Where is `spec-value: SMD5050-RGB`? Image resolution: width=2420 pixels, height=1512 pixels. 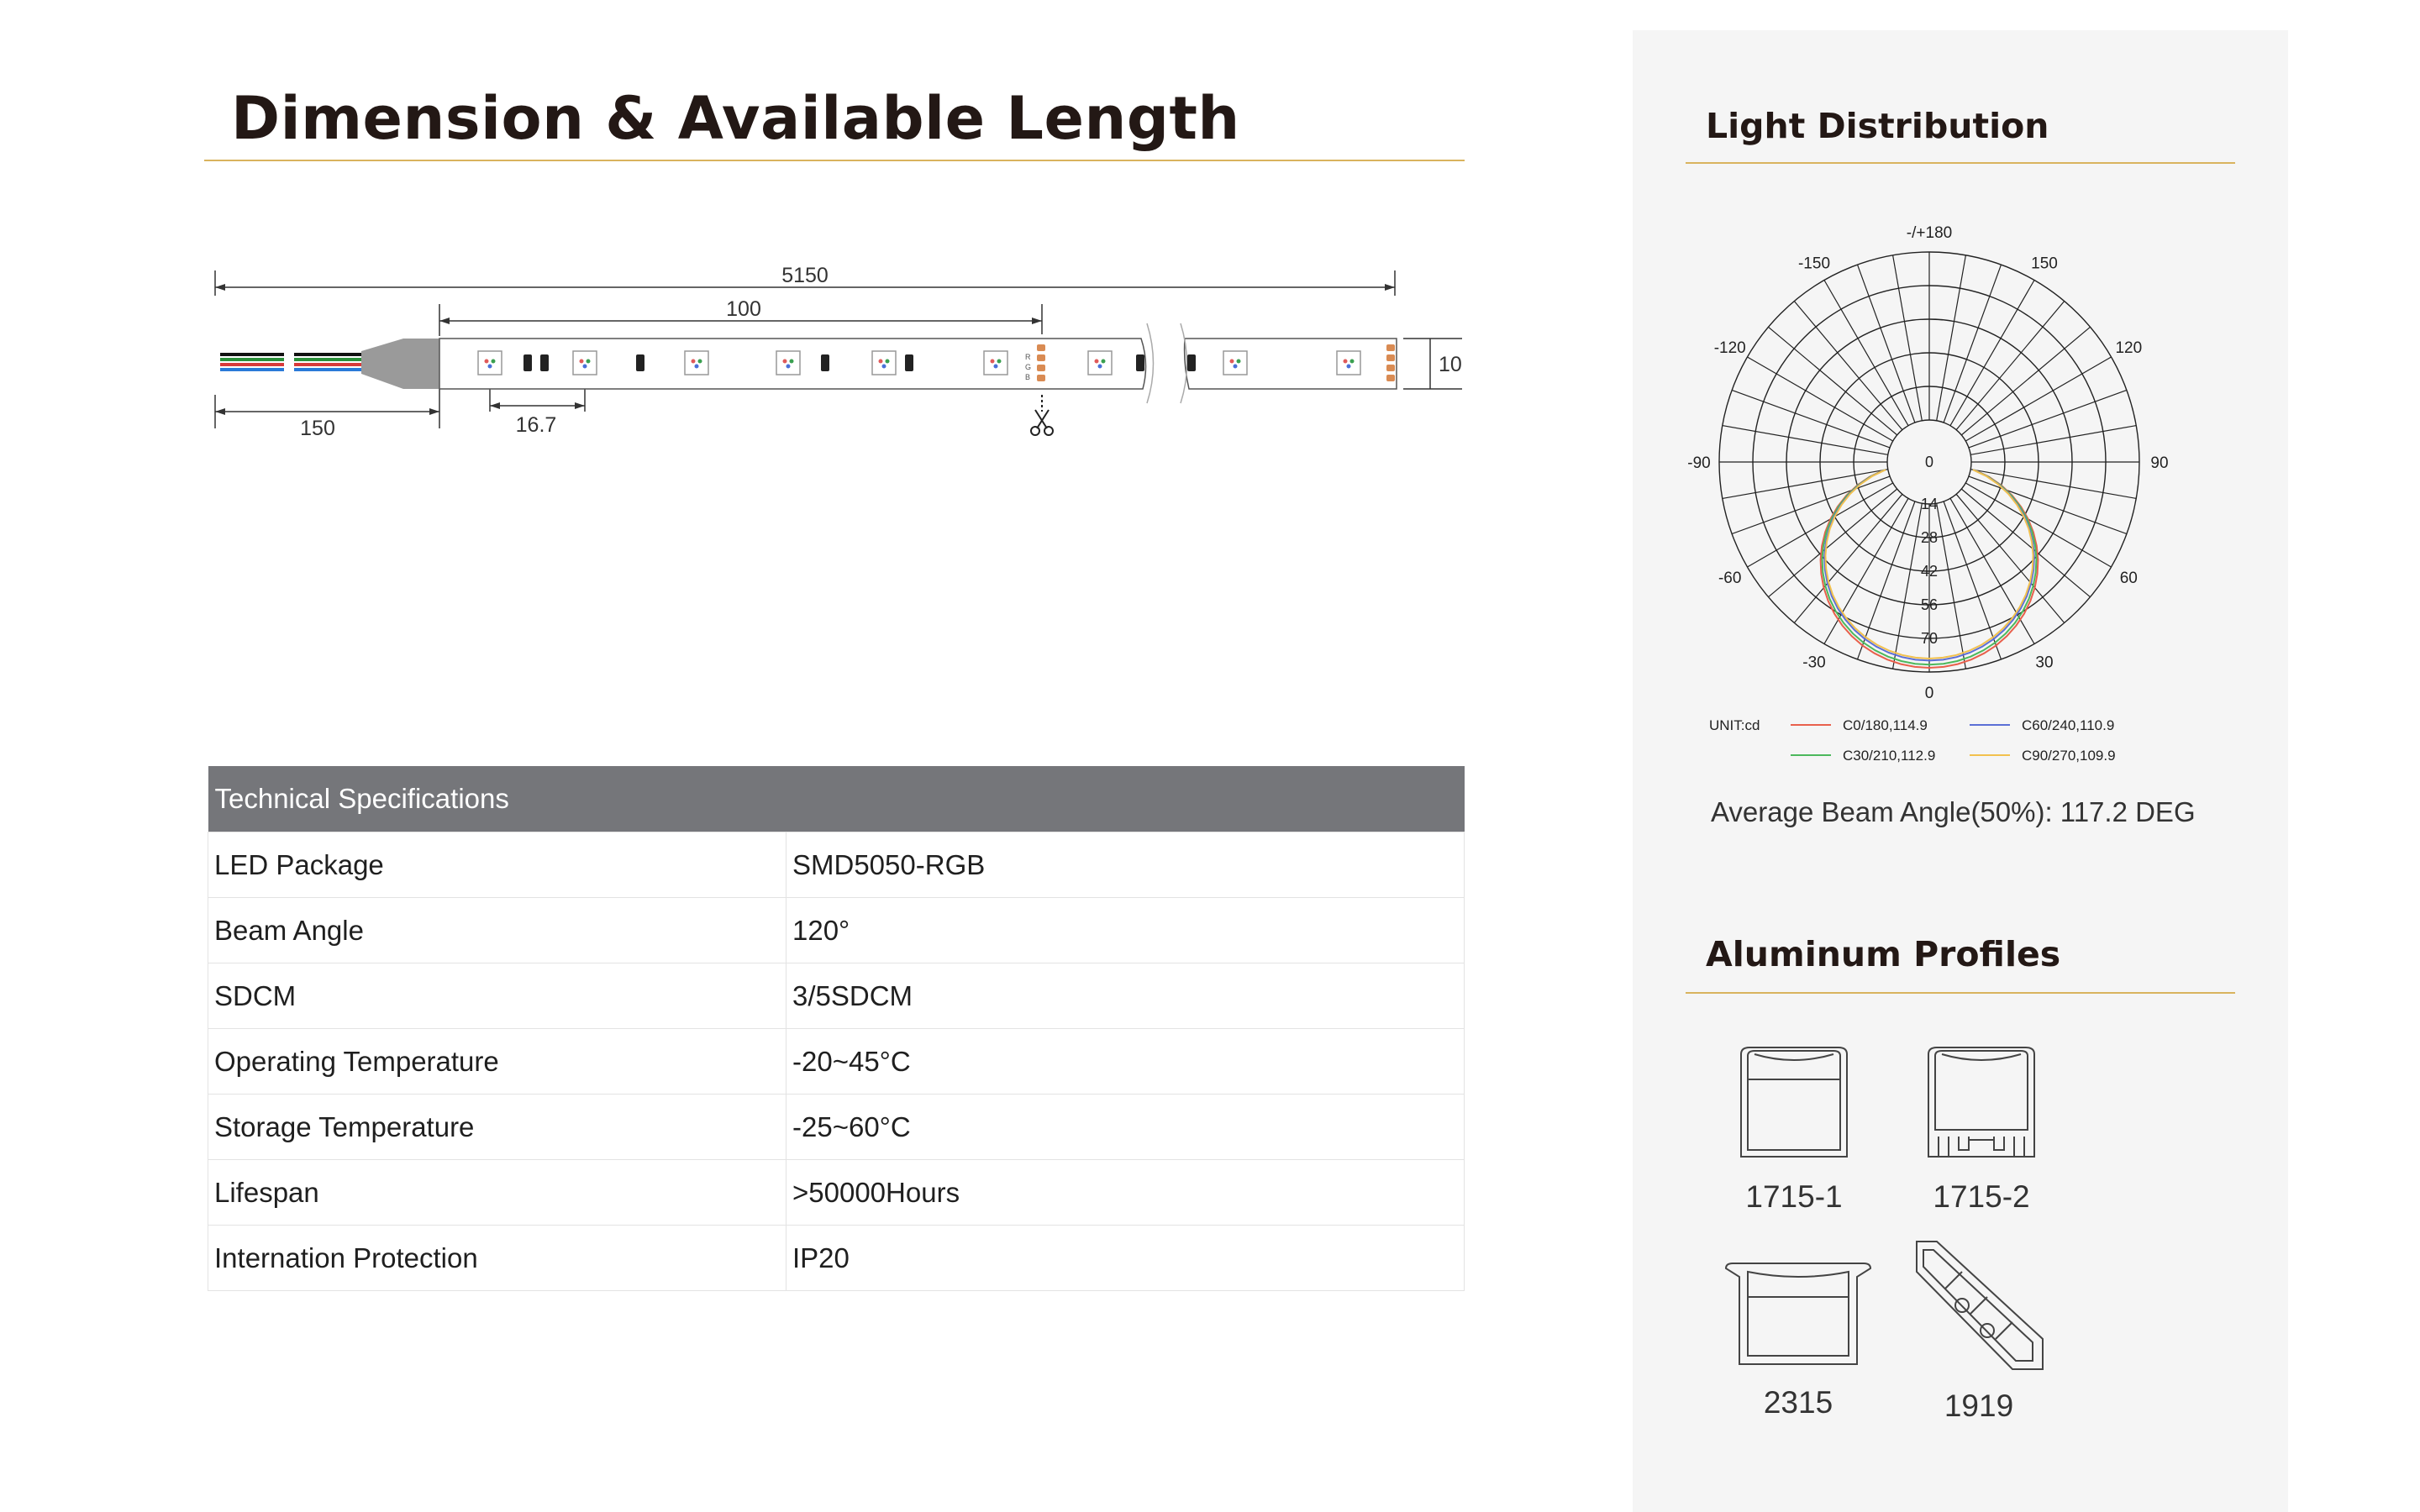 spec-value: SMD5050-RGB is located at coordinates (1125, 865).